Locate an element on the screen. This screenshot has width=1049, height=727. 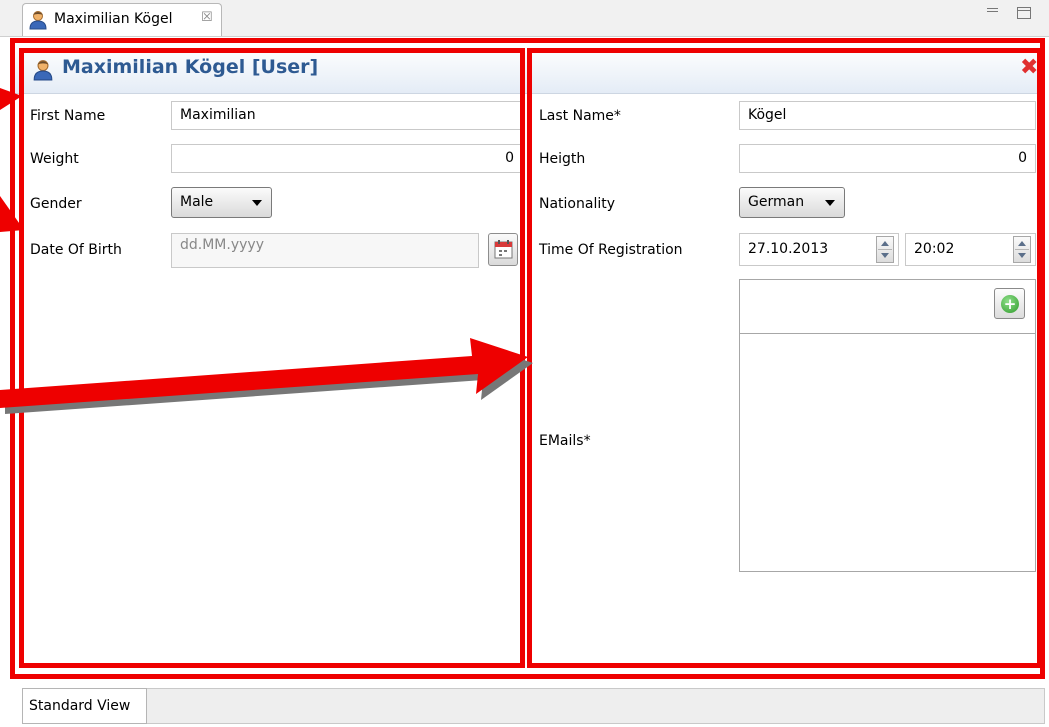
tab-standard-view: Standard View is located at coordinates (84, 706).